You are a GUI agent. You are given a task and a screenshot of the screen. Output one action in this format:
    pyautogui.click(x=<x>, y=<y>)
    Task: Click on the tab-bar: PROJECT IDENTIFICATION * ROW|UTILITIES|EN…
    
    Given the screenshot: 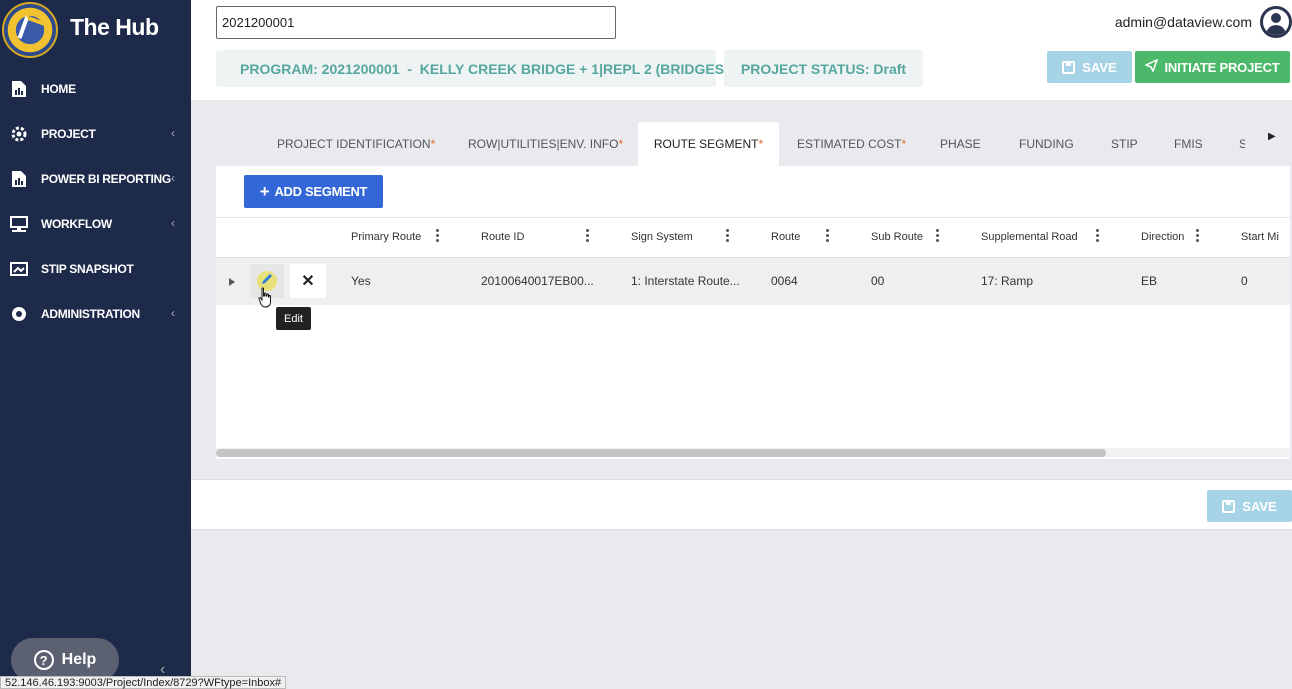 What is the action you would take?
    pyautogui.click(x=754, y=144)
    